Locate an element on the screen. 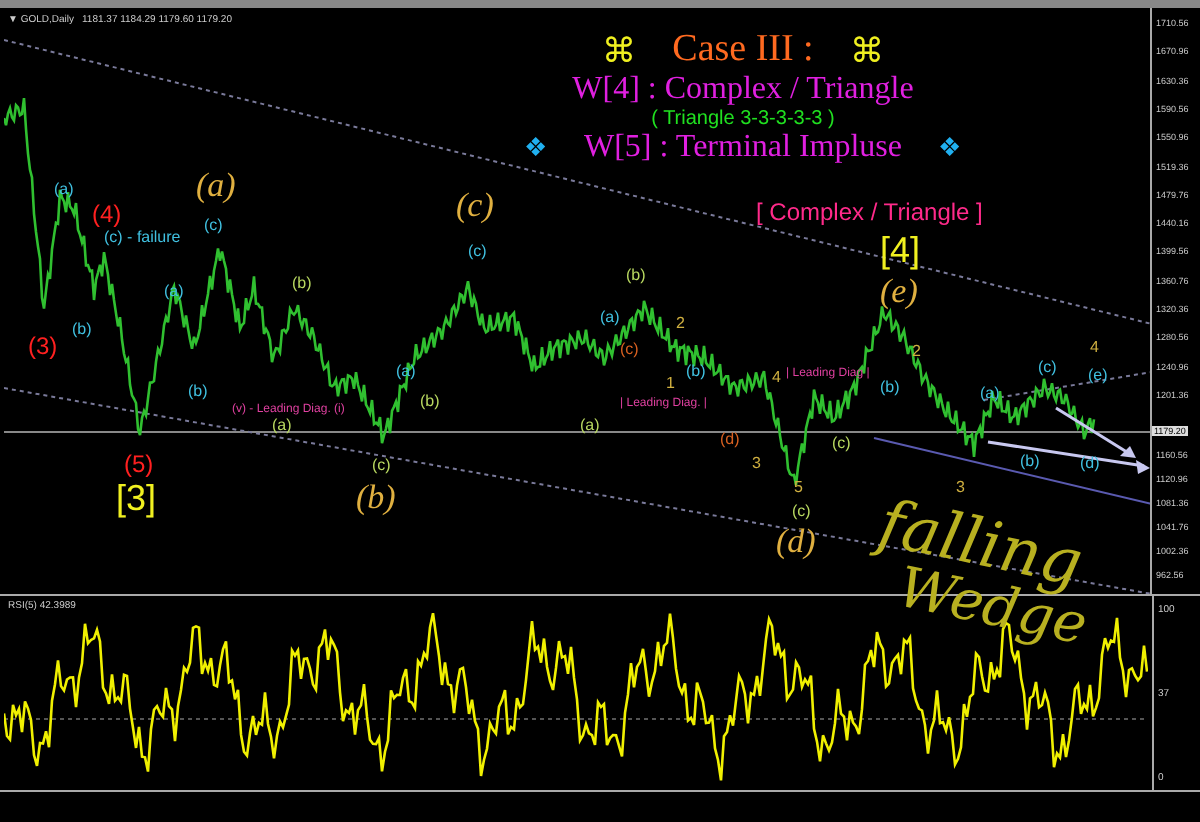  wave-4-title: W[4] : Complex / Triangle is located at coordinates (743, 90).